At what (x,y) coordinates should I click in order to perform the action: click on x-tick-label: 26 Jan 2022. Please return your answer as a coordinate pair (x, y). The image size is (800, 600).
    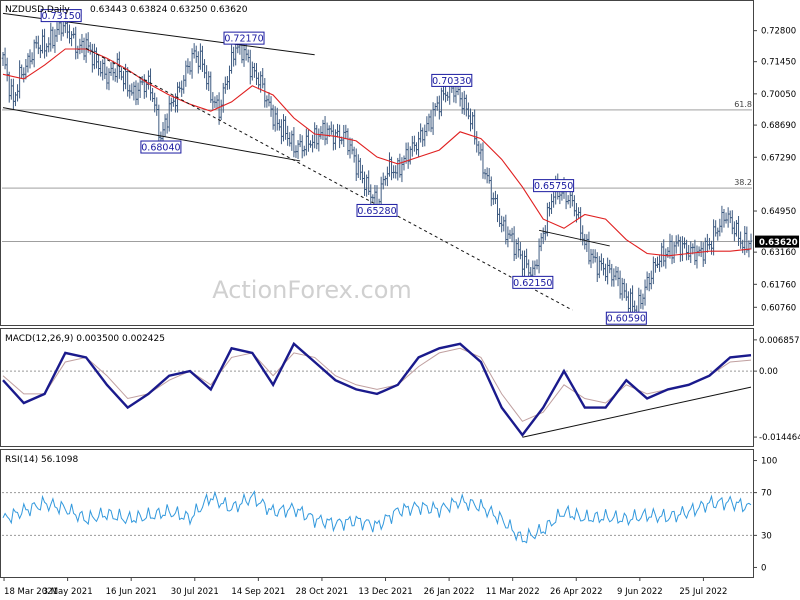
    Looking at the image, I should click on (449, 592).